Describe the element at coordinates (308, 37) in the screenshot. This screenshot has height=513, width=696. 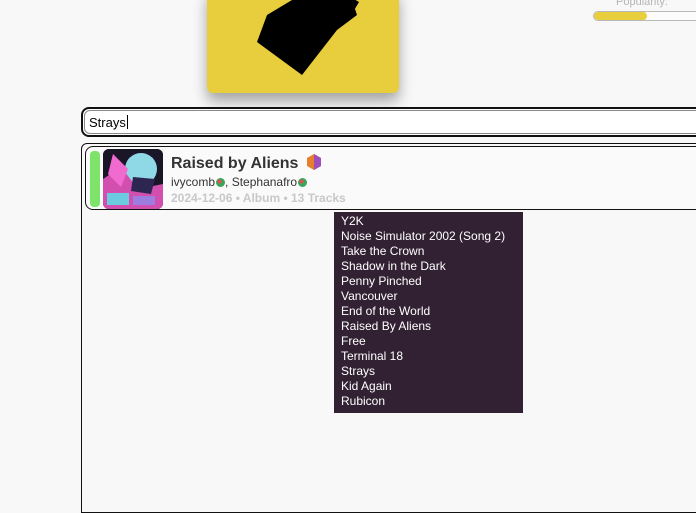
I see `cover-art-graphic` at that location.